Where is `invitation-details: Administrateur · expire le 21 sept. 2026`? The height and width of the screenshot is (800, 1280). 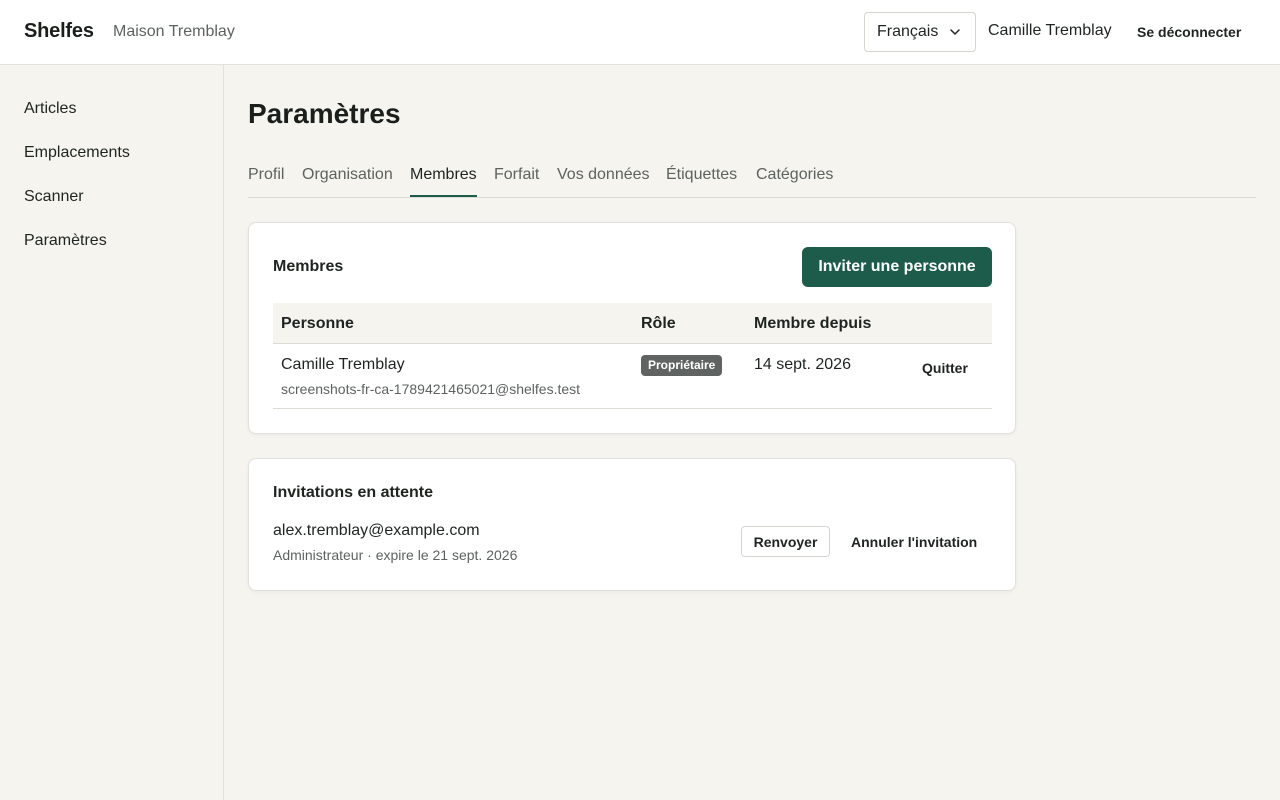
invitation-details: Administrateur · expire le 21 sept. 2026 is located at coordinates (395, 555).